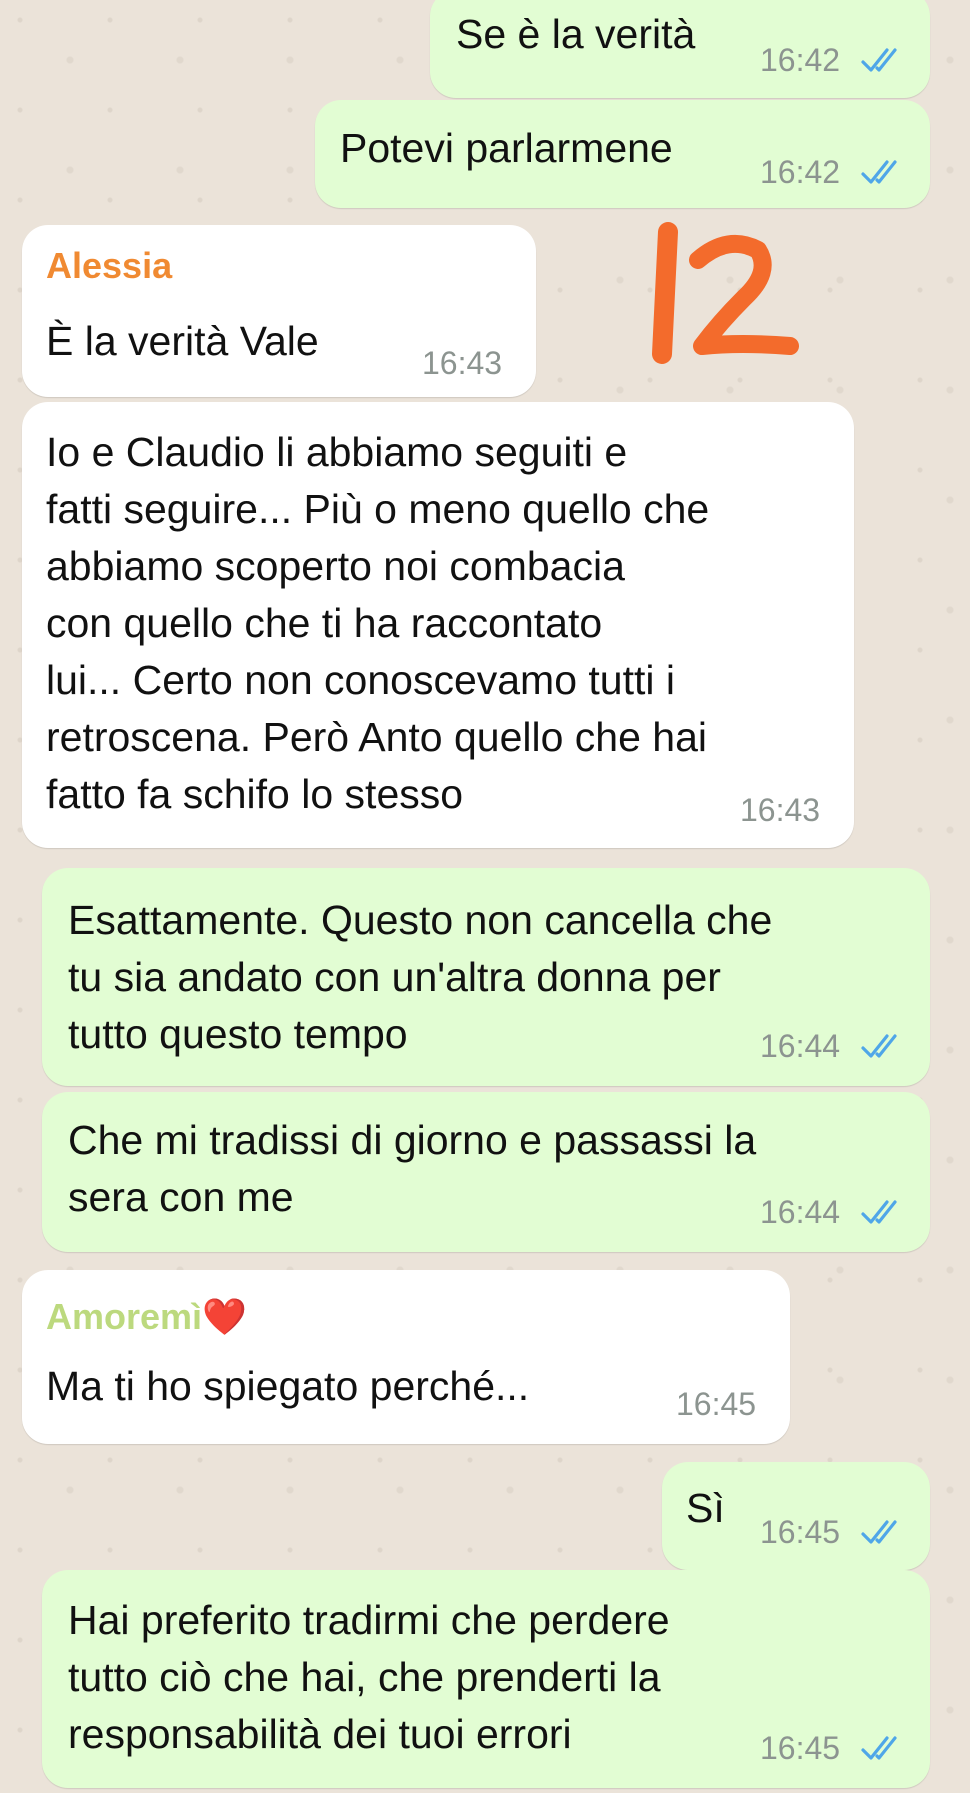 This screenshot has height=1793, width=970. Describe the element at coordinates (705, 1508) in the screenshot. I see `message-text: Sì` at that location.